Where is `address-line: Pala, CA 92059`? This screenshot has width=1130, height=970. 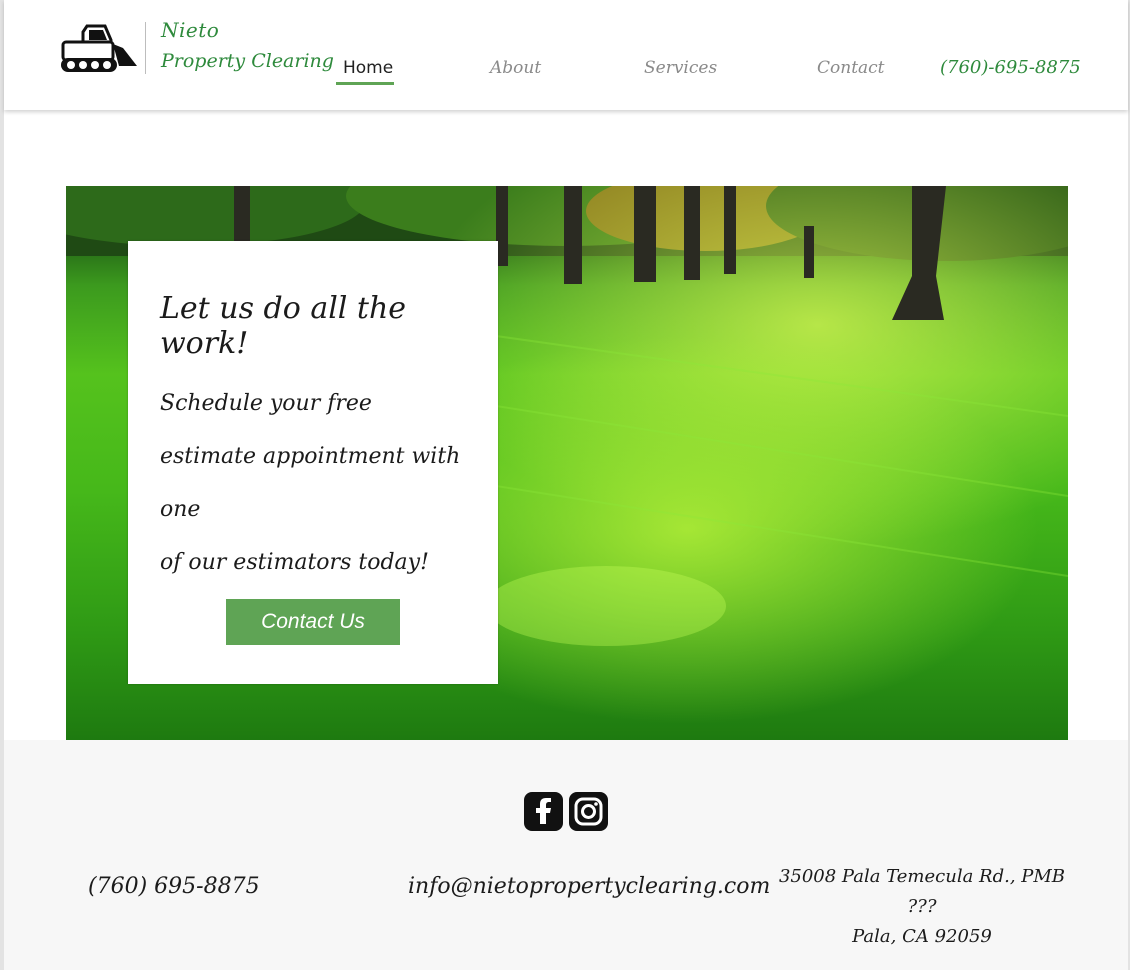
address-line: Pala, CA 92059 is located at coordinates (922, 936).